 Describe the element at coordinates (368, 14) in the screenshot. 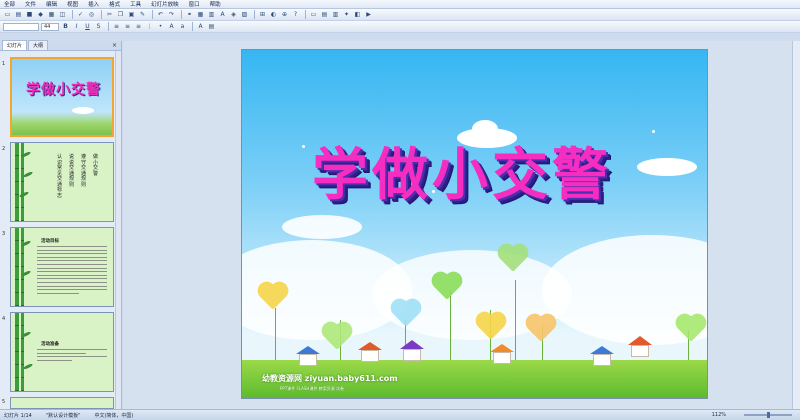

I see `slideshow-icon: ▶` at that location.